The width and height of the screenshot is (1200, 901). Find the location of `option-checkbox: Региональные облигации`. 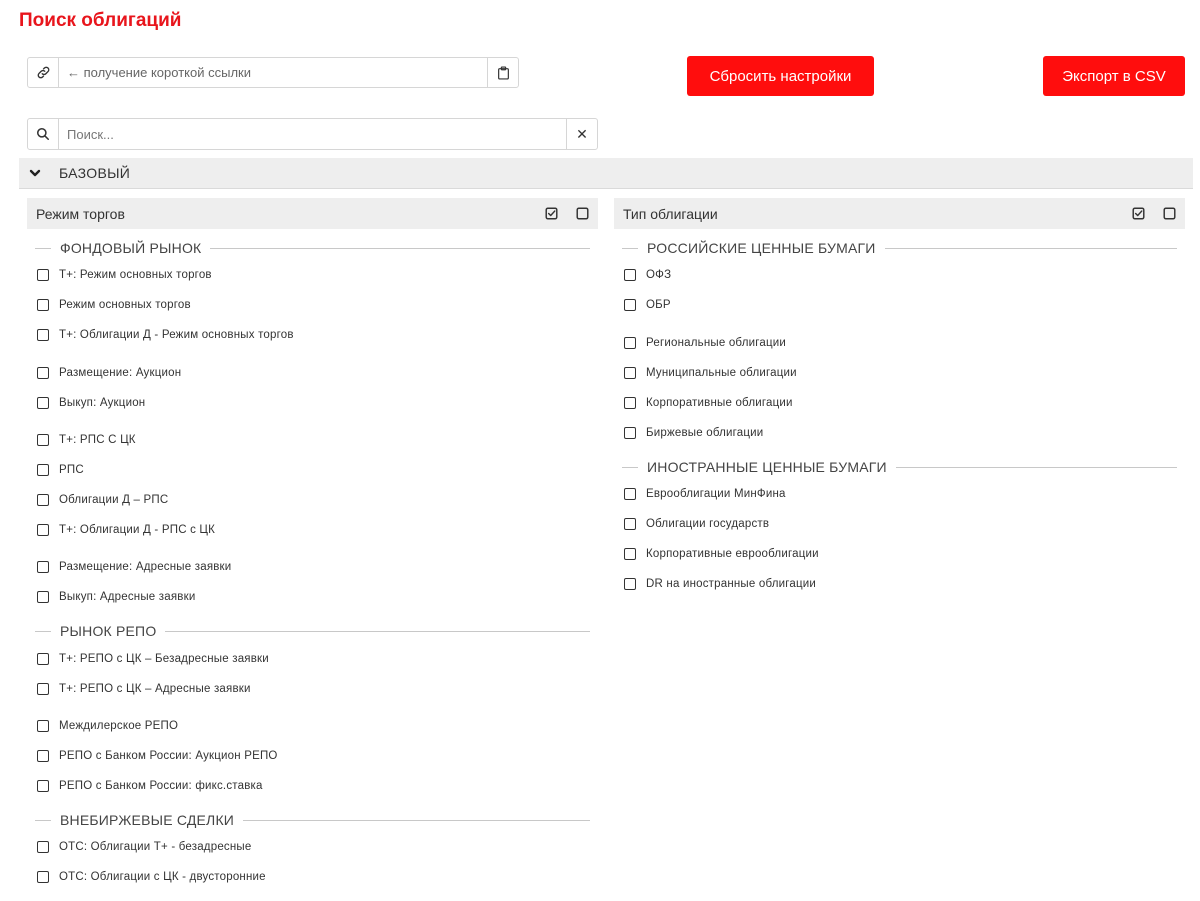

option-checkbox: Региональные облигации is located at coordinates (705, 343).